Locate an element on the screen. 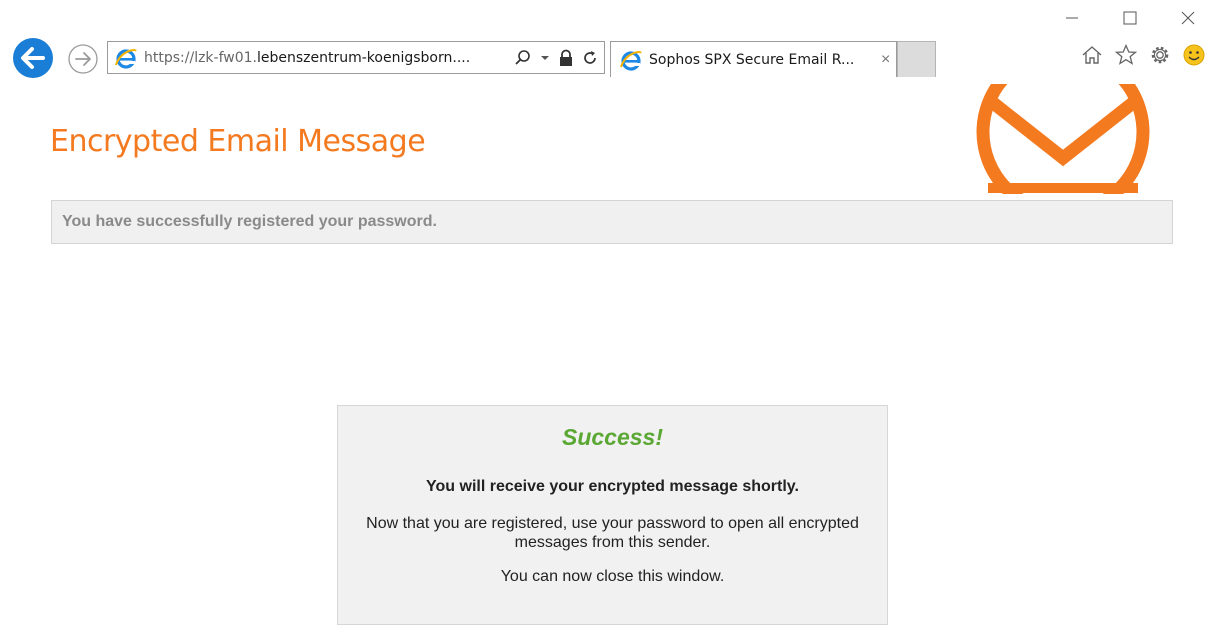  close-icon is located at coordinates (1188, 18).